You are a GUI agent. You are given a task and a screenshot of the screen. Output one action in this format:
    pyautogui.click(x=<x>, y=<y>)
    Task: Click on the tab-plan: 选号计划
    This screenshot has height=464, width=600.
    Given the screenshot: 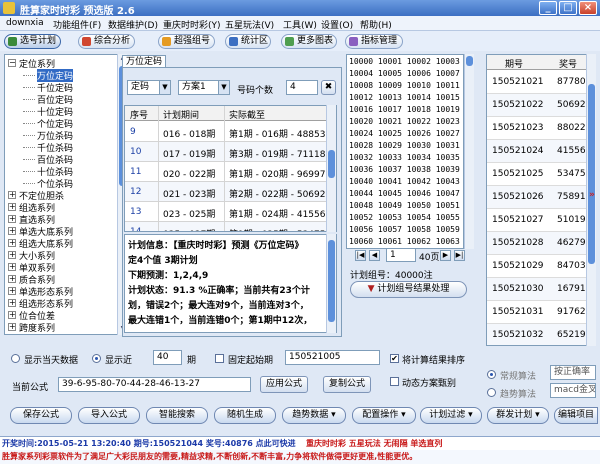 What is the action you would take?
    pyautogui.click(x=32, y=41)
    